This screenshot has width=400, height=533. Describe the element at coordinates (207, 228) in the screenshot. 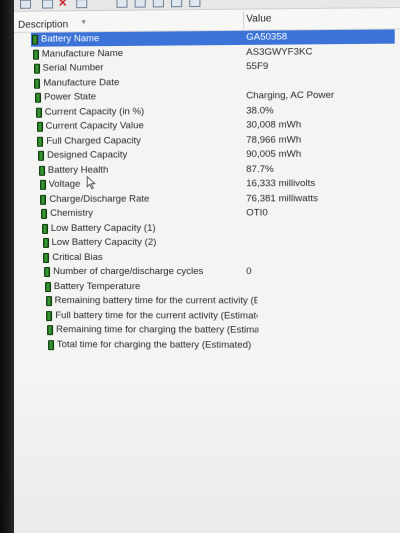

I see `list-item: Low Battery Capacity (1)` at that location.